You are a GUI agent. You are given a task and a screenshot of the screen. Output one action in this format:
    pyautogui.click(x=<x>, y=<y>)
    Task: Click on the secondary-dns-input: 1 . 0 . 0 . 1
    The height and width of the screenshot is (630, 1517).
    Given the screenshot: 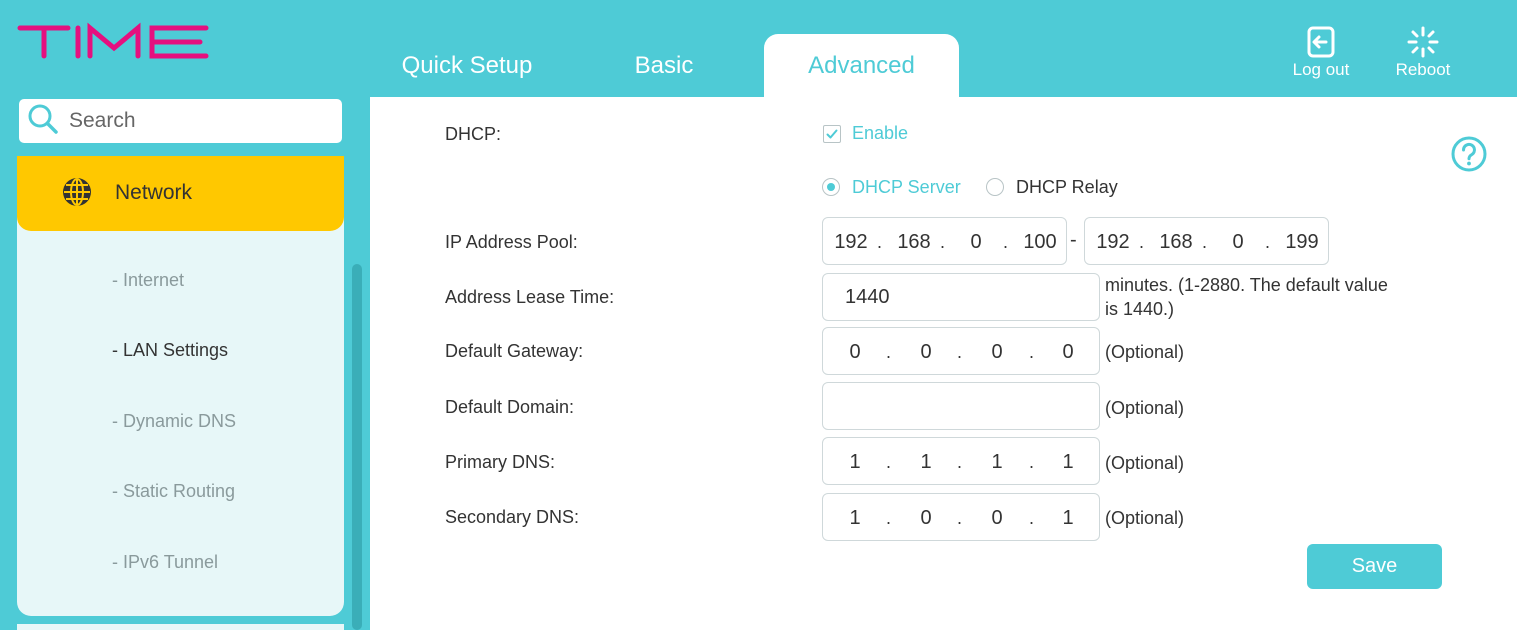 What is the action you would take?
    pyautogui.click(x=961, y=517)
    